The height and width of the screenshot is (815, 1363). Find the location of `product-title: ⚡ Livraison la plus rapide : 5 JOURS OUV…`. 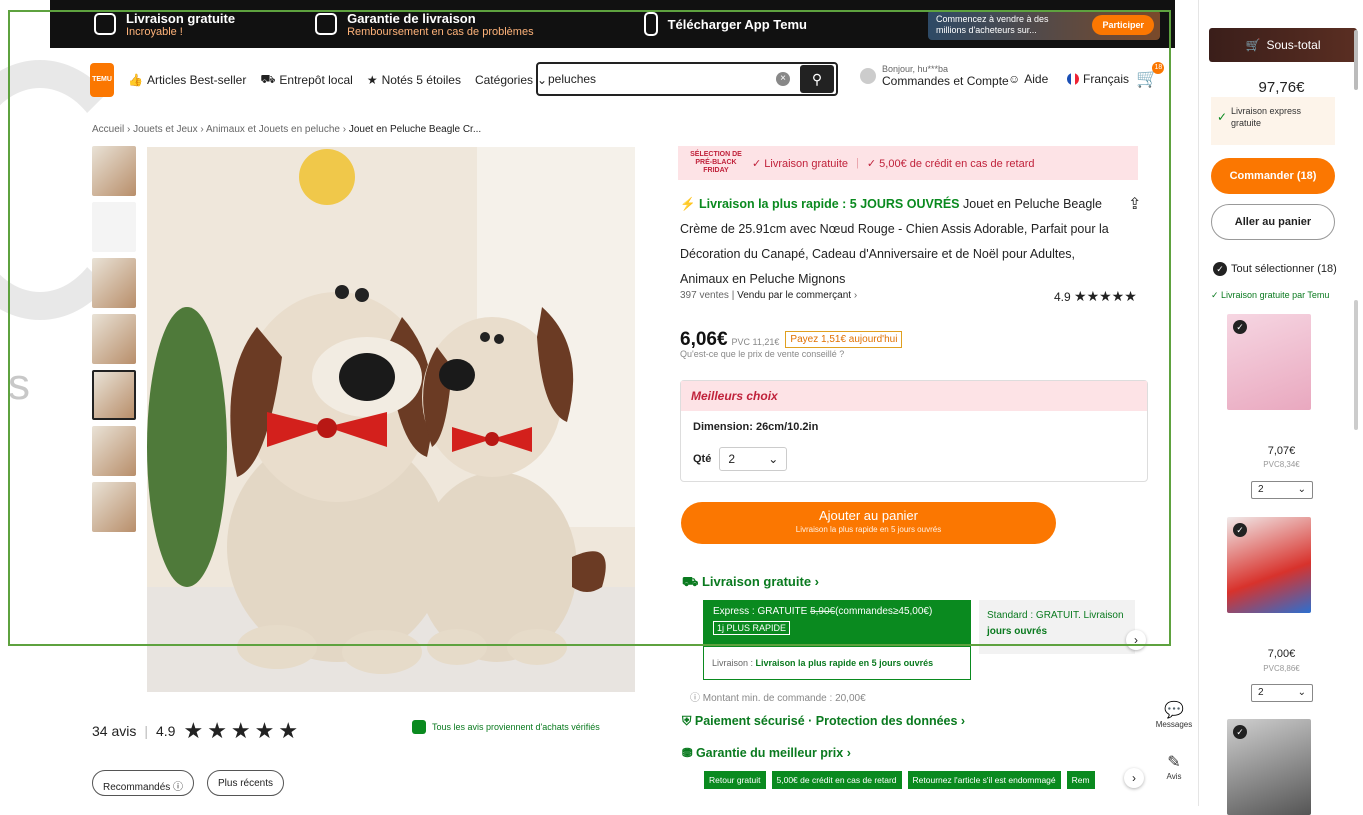

product-title: ⚡ Livraison la plus rapide : 5 JOURS OUV… is located at coordinates (895, 242).